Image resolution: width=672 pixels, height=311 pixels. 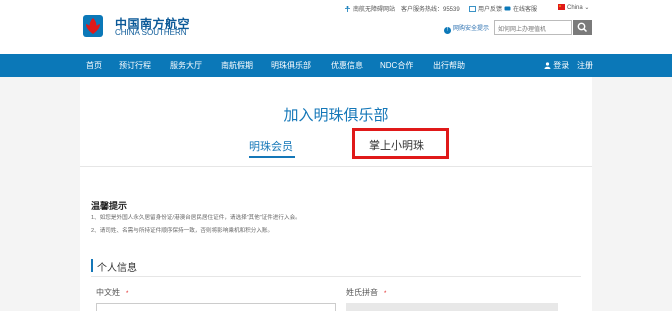 What do you see at coordinates (93, 26) in the screenshot?
I see `kapok-logo-icon` at bounding box center [93, 26].